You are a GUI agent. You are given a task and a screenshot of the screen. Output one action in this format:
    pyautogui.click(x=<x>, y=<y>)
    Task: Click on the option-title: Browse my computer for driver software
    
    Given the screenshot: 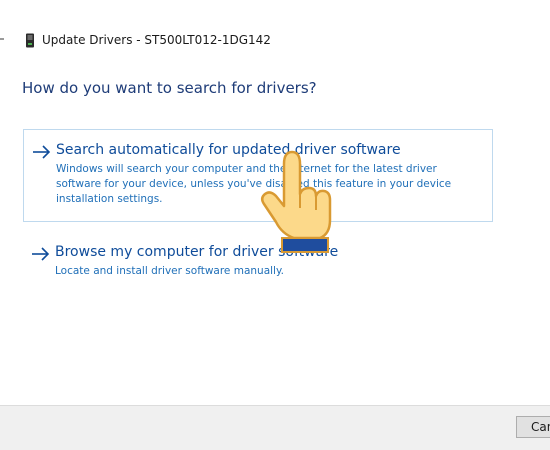 What is the action you would take?
    pyautogui.click(x=197, y=252)
    